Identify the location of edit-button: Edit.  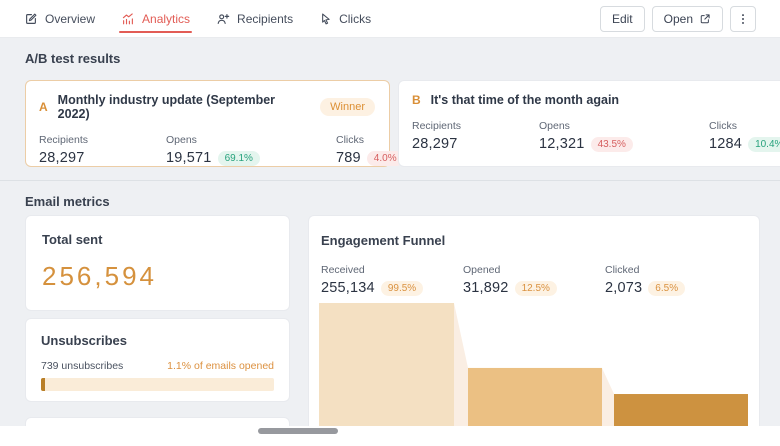
(622, 18).